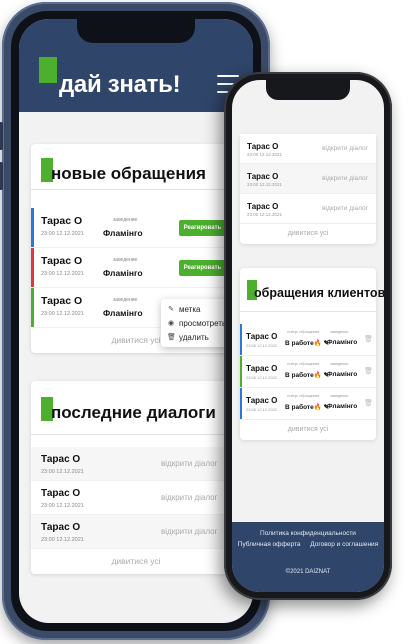 This screenshot has width=417, height=644. What do you see at coordinates (48, 70) in the screenshot?
I see `logo-mark` at bounding box center [48, 70].